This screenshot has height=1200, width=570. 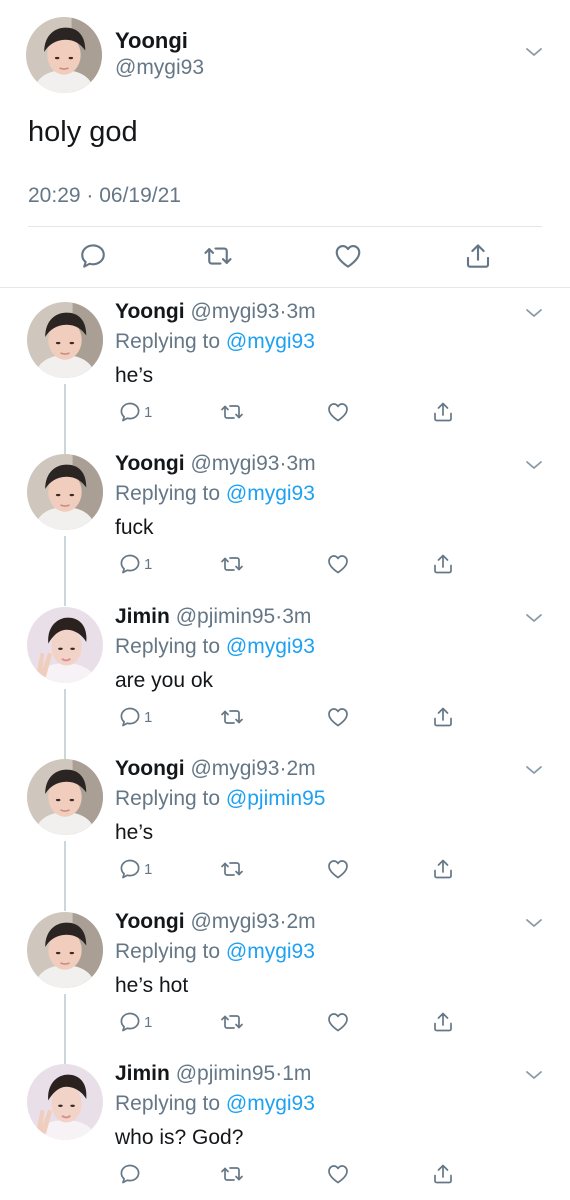 I want to click on replying-to-link: @pjimin95, so click(x=276, y=798).